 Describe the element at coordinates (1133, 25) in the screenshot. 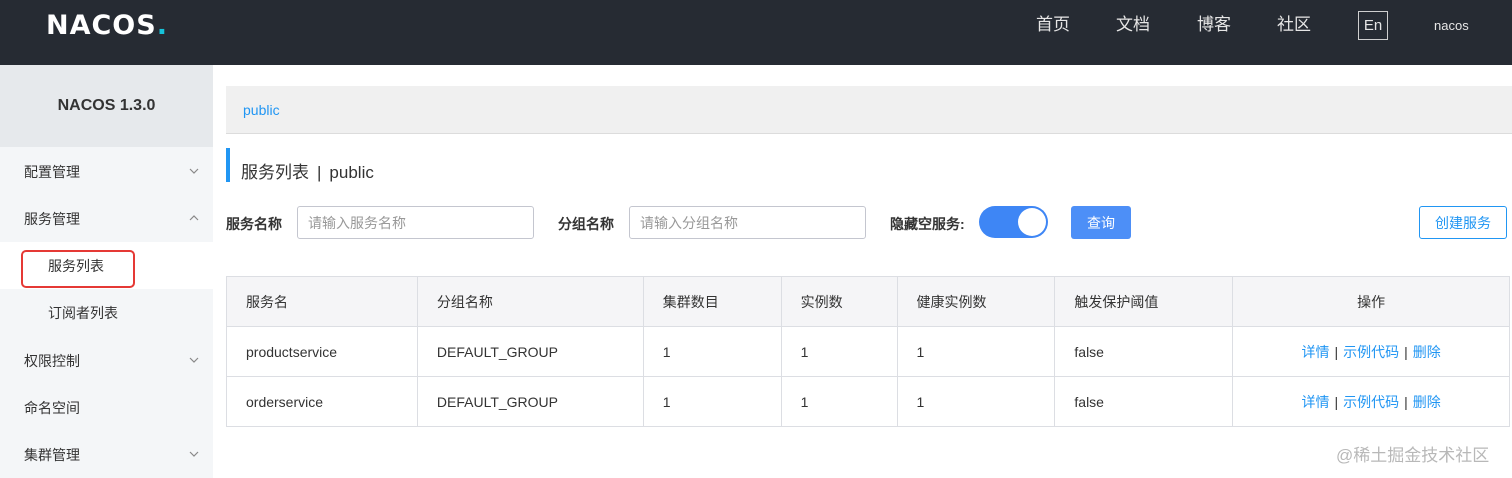

I see `nav-docs: 文档` at that location.